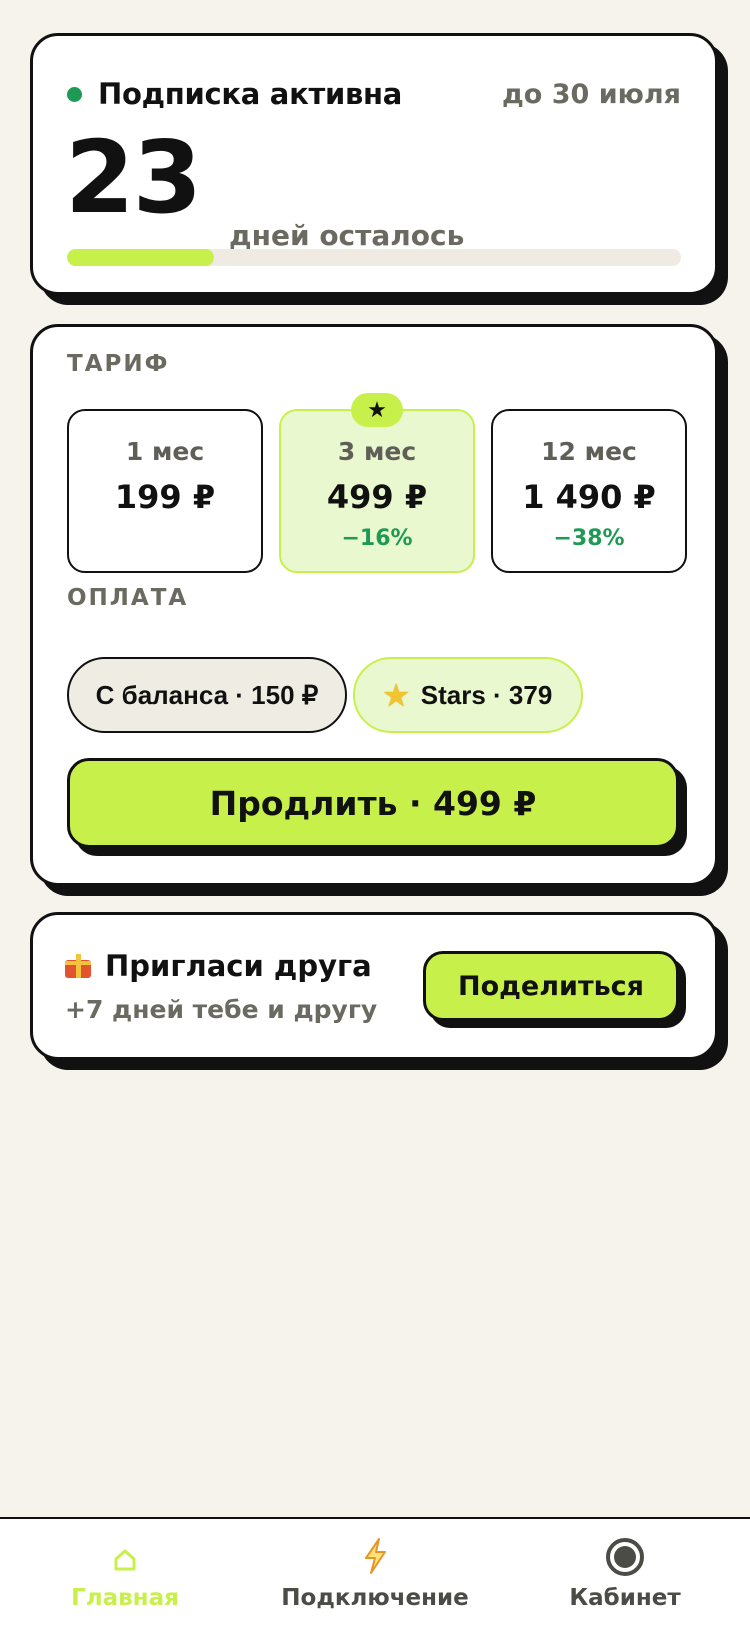 This screenshot has width=750, height=1626. What do you see at coordinates (78, 966) in the screenshot?
I see `gift-icon` at bounding box center [78, 966].